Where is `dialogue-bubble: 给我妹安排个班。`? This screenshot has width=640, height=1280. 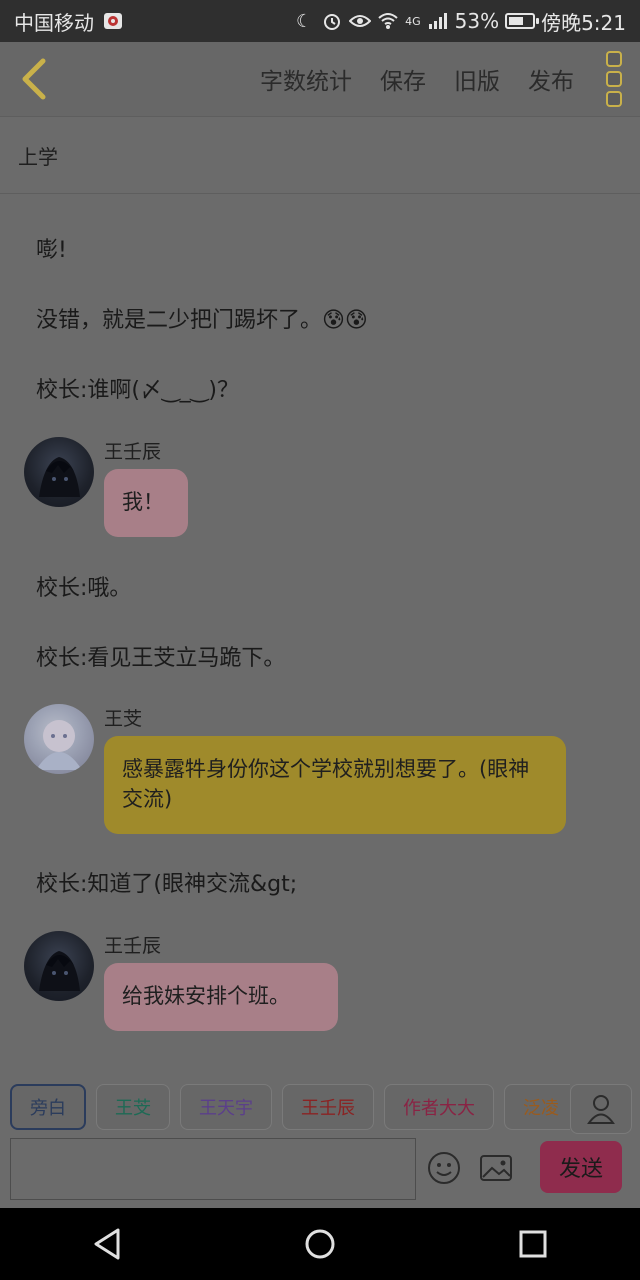 dialogue-bubble: 给我妹安排个班。 is located at coordinates (221, 997).